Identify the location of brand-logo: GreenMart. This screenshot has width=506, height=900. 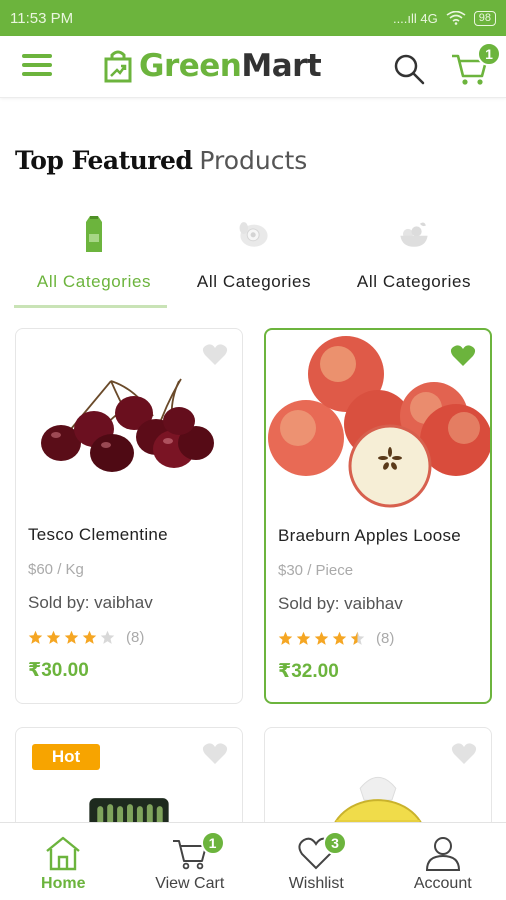
(212, 66).